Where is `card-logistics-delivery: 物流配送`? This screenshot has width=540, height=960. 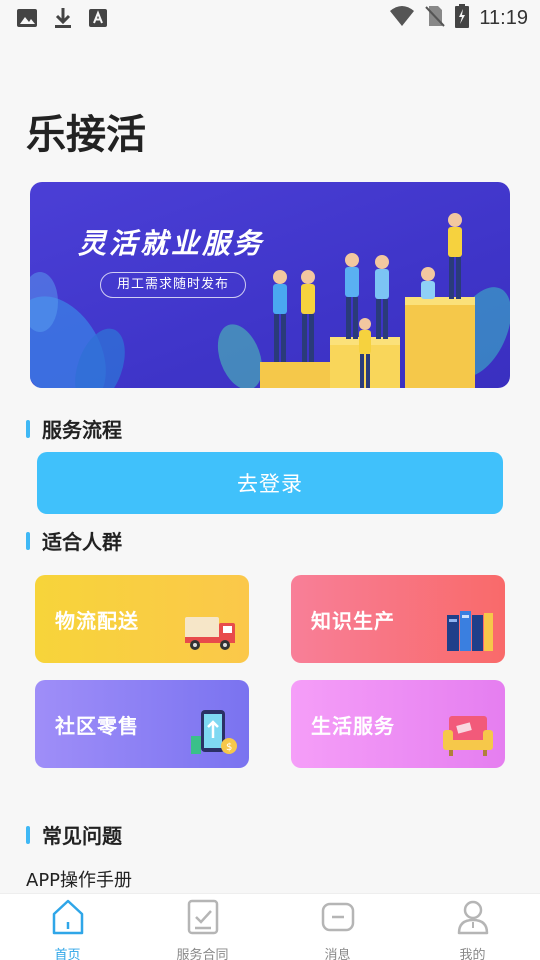 card-logistics-delivery: 物流配送 is located at coordinates (142, 619).